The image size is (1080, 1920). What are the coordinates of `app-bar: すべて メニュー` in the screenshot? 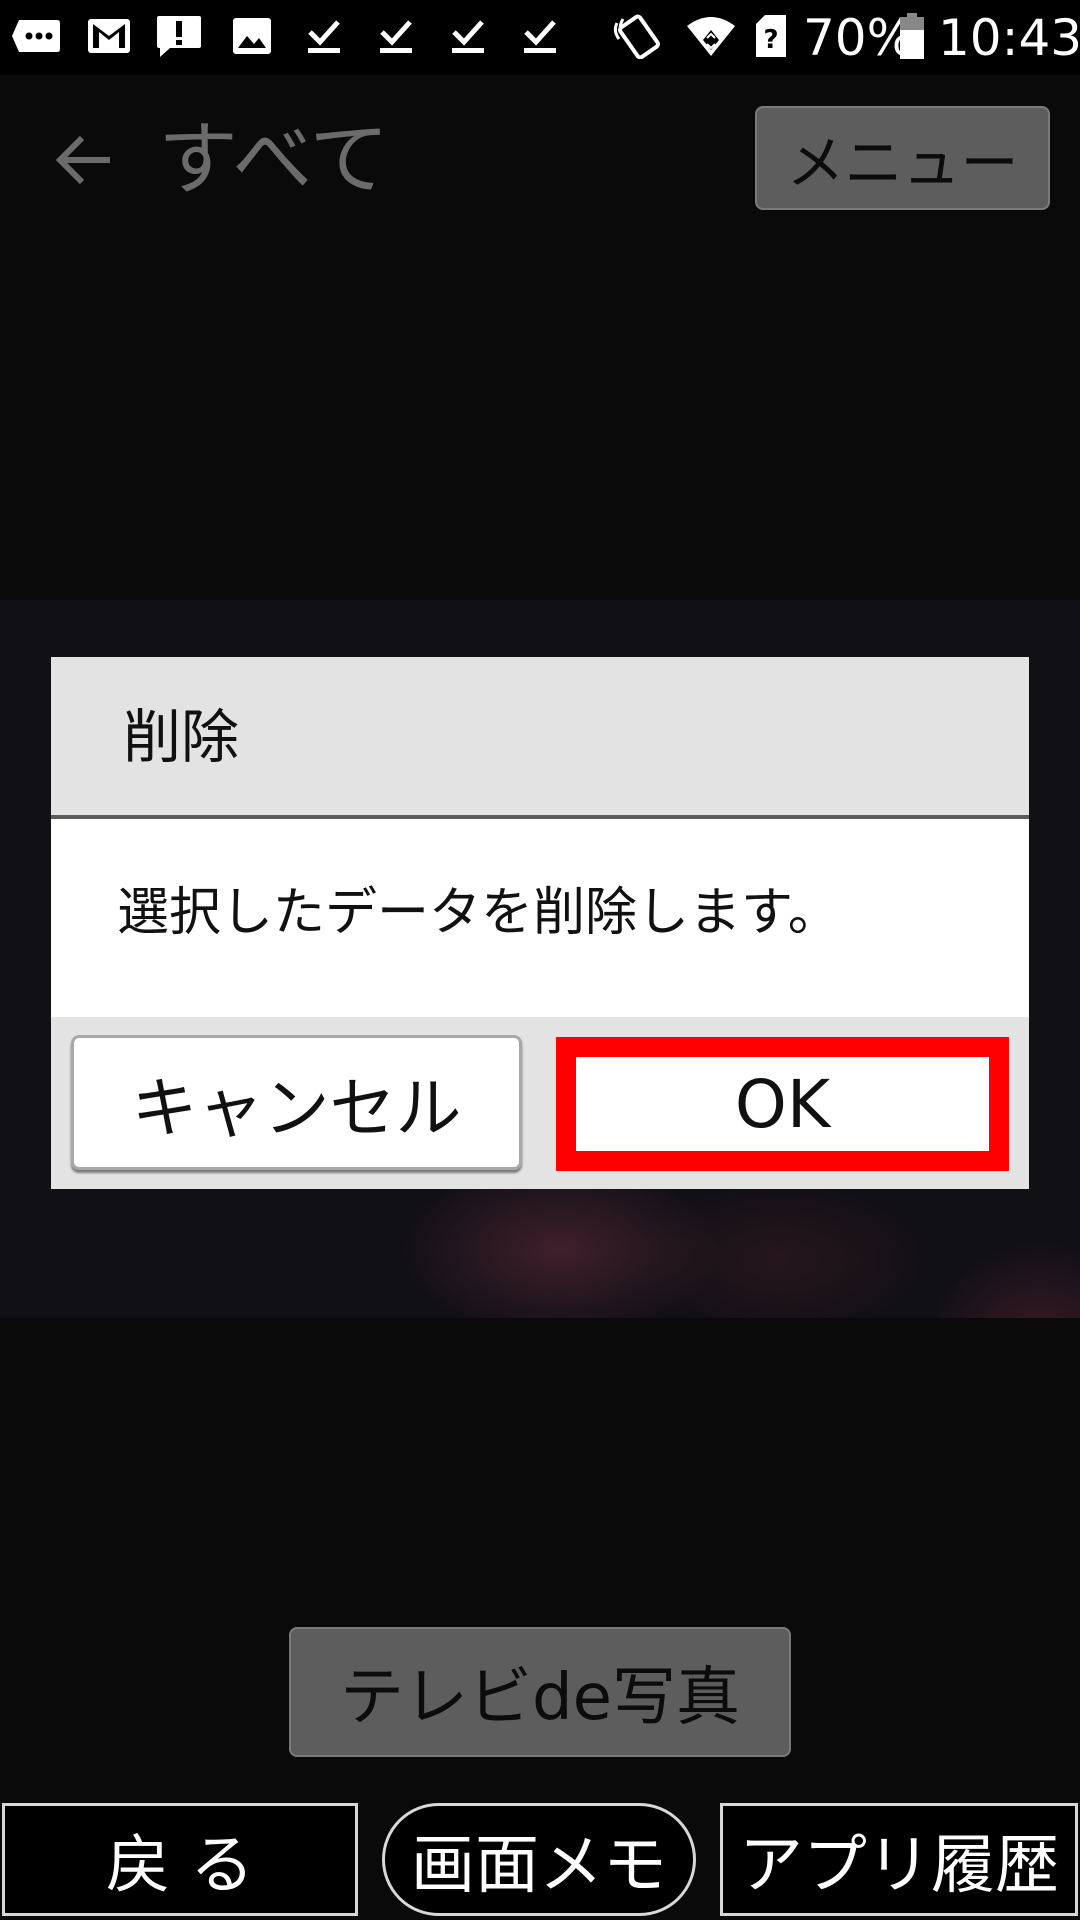 It's located at (540, 160).